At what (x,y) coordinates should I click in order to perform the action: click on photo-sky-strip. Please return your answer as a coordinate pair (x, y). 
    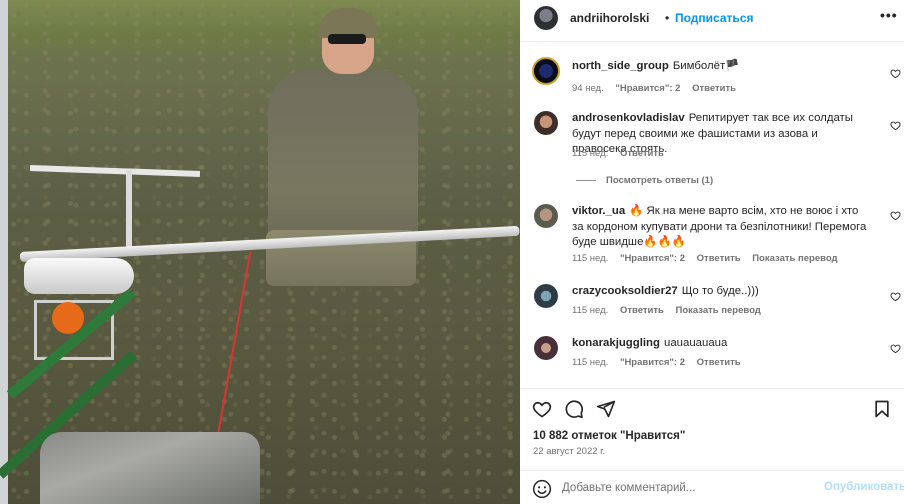
    Looking at the image, I should click on (4, 252).